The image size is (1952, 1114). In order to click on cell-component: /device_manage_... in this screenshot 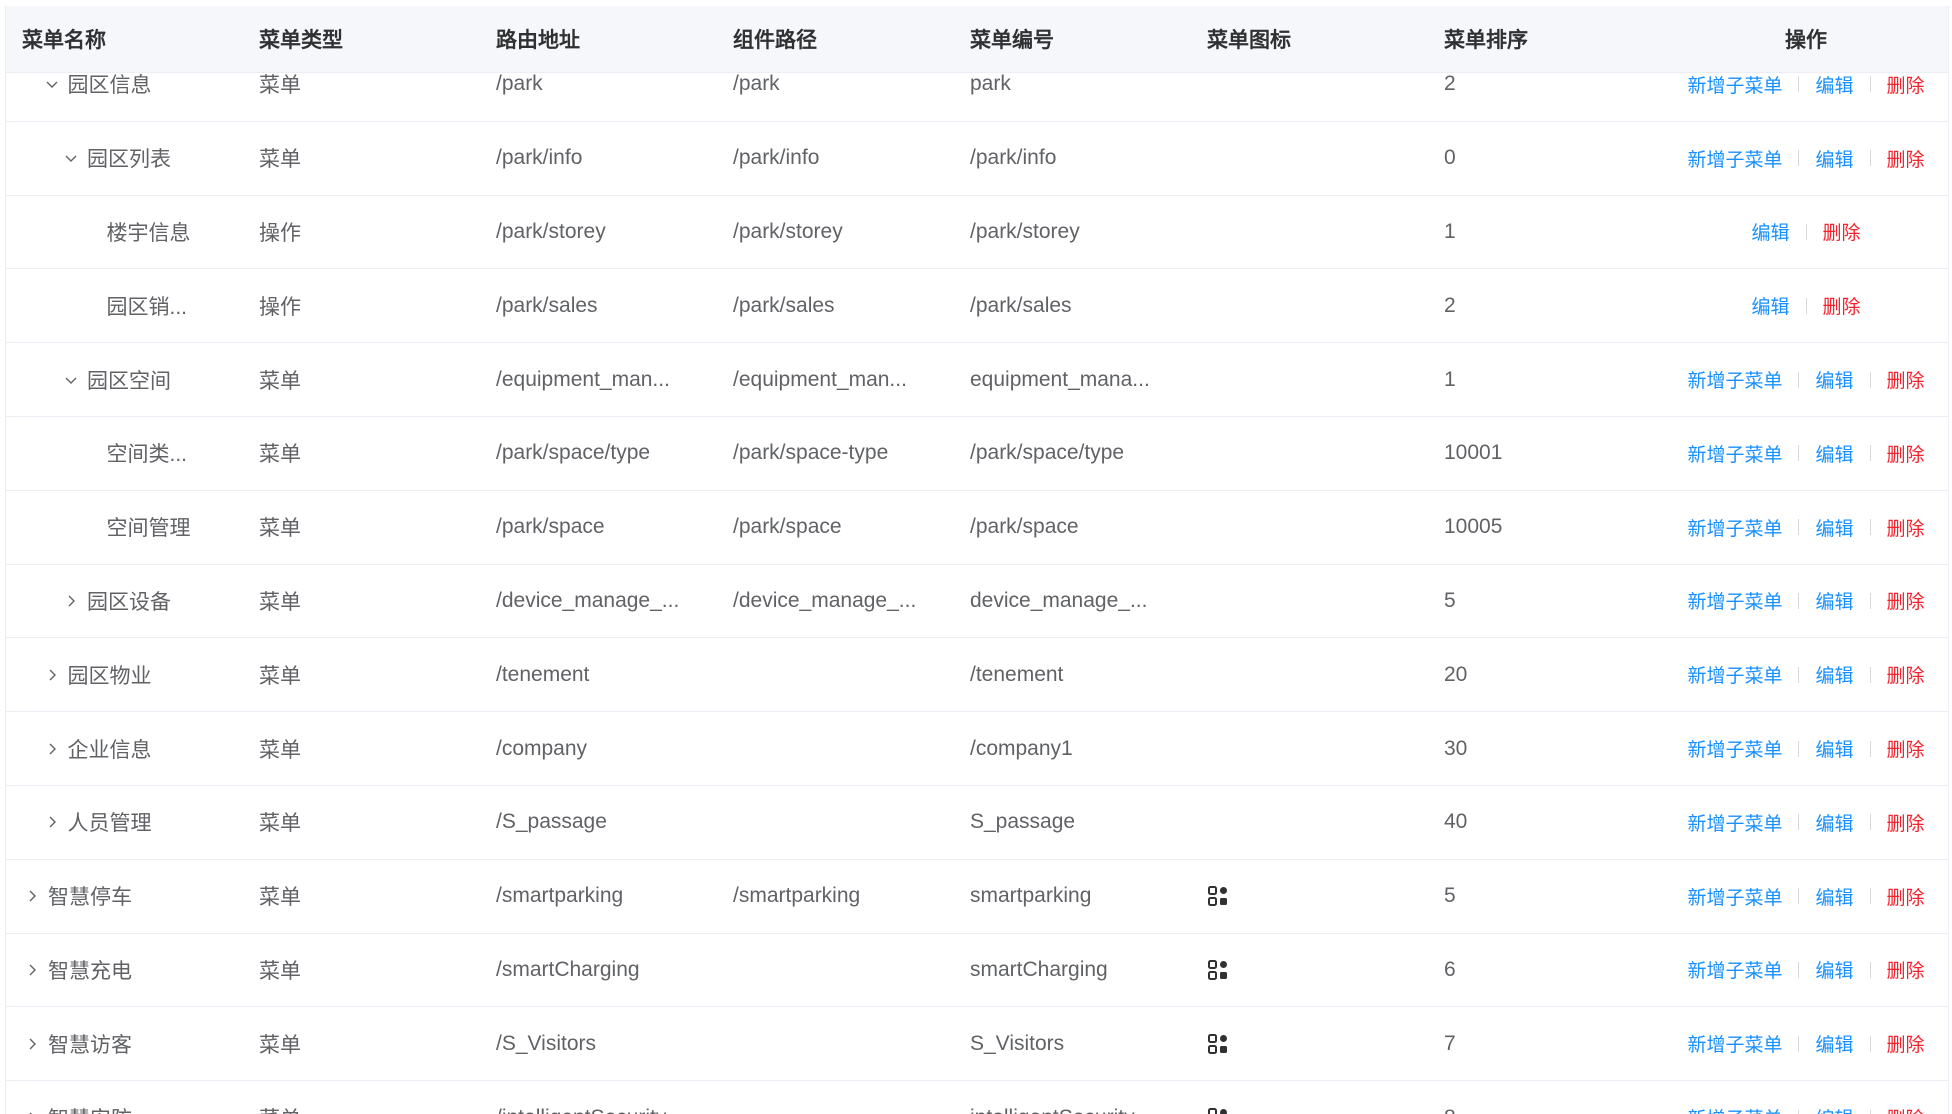, I will do `click(825, 600)`.